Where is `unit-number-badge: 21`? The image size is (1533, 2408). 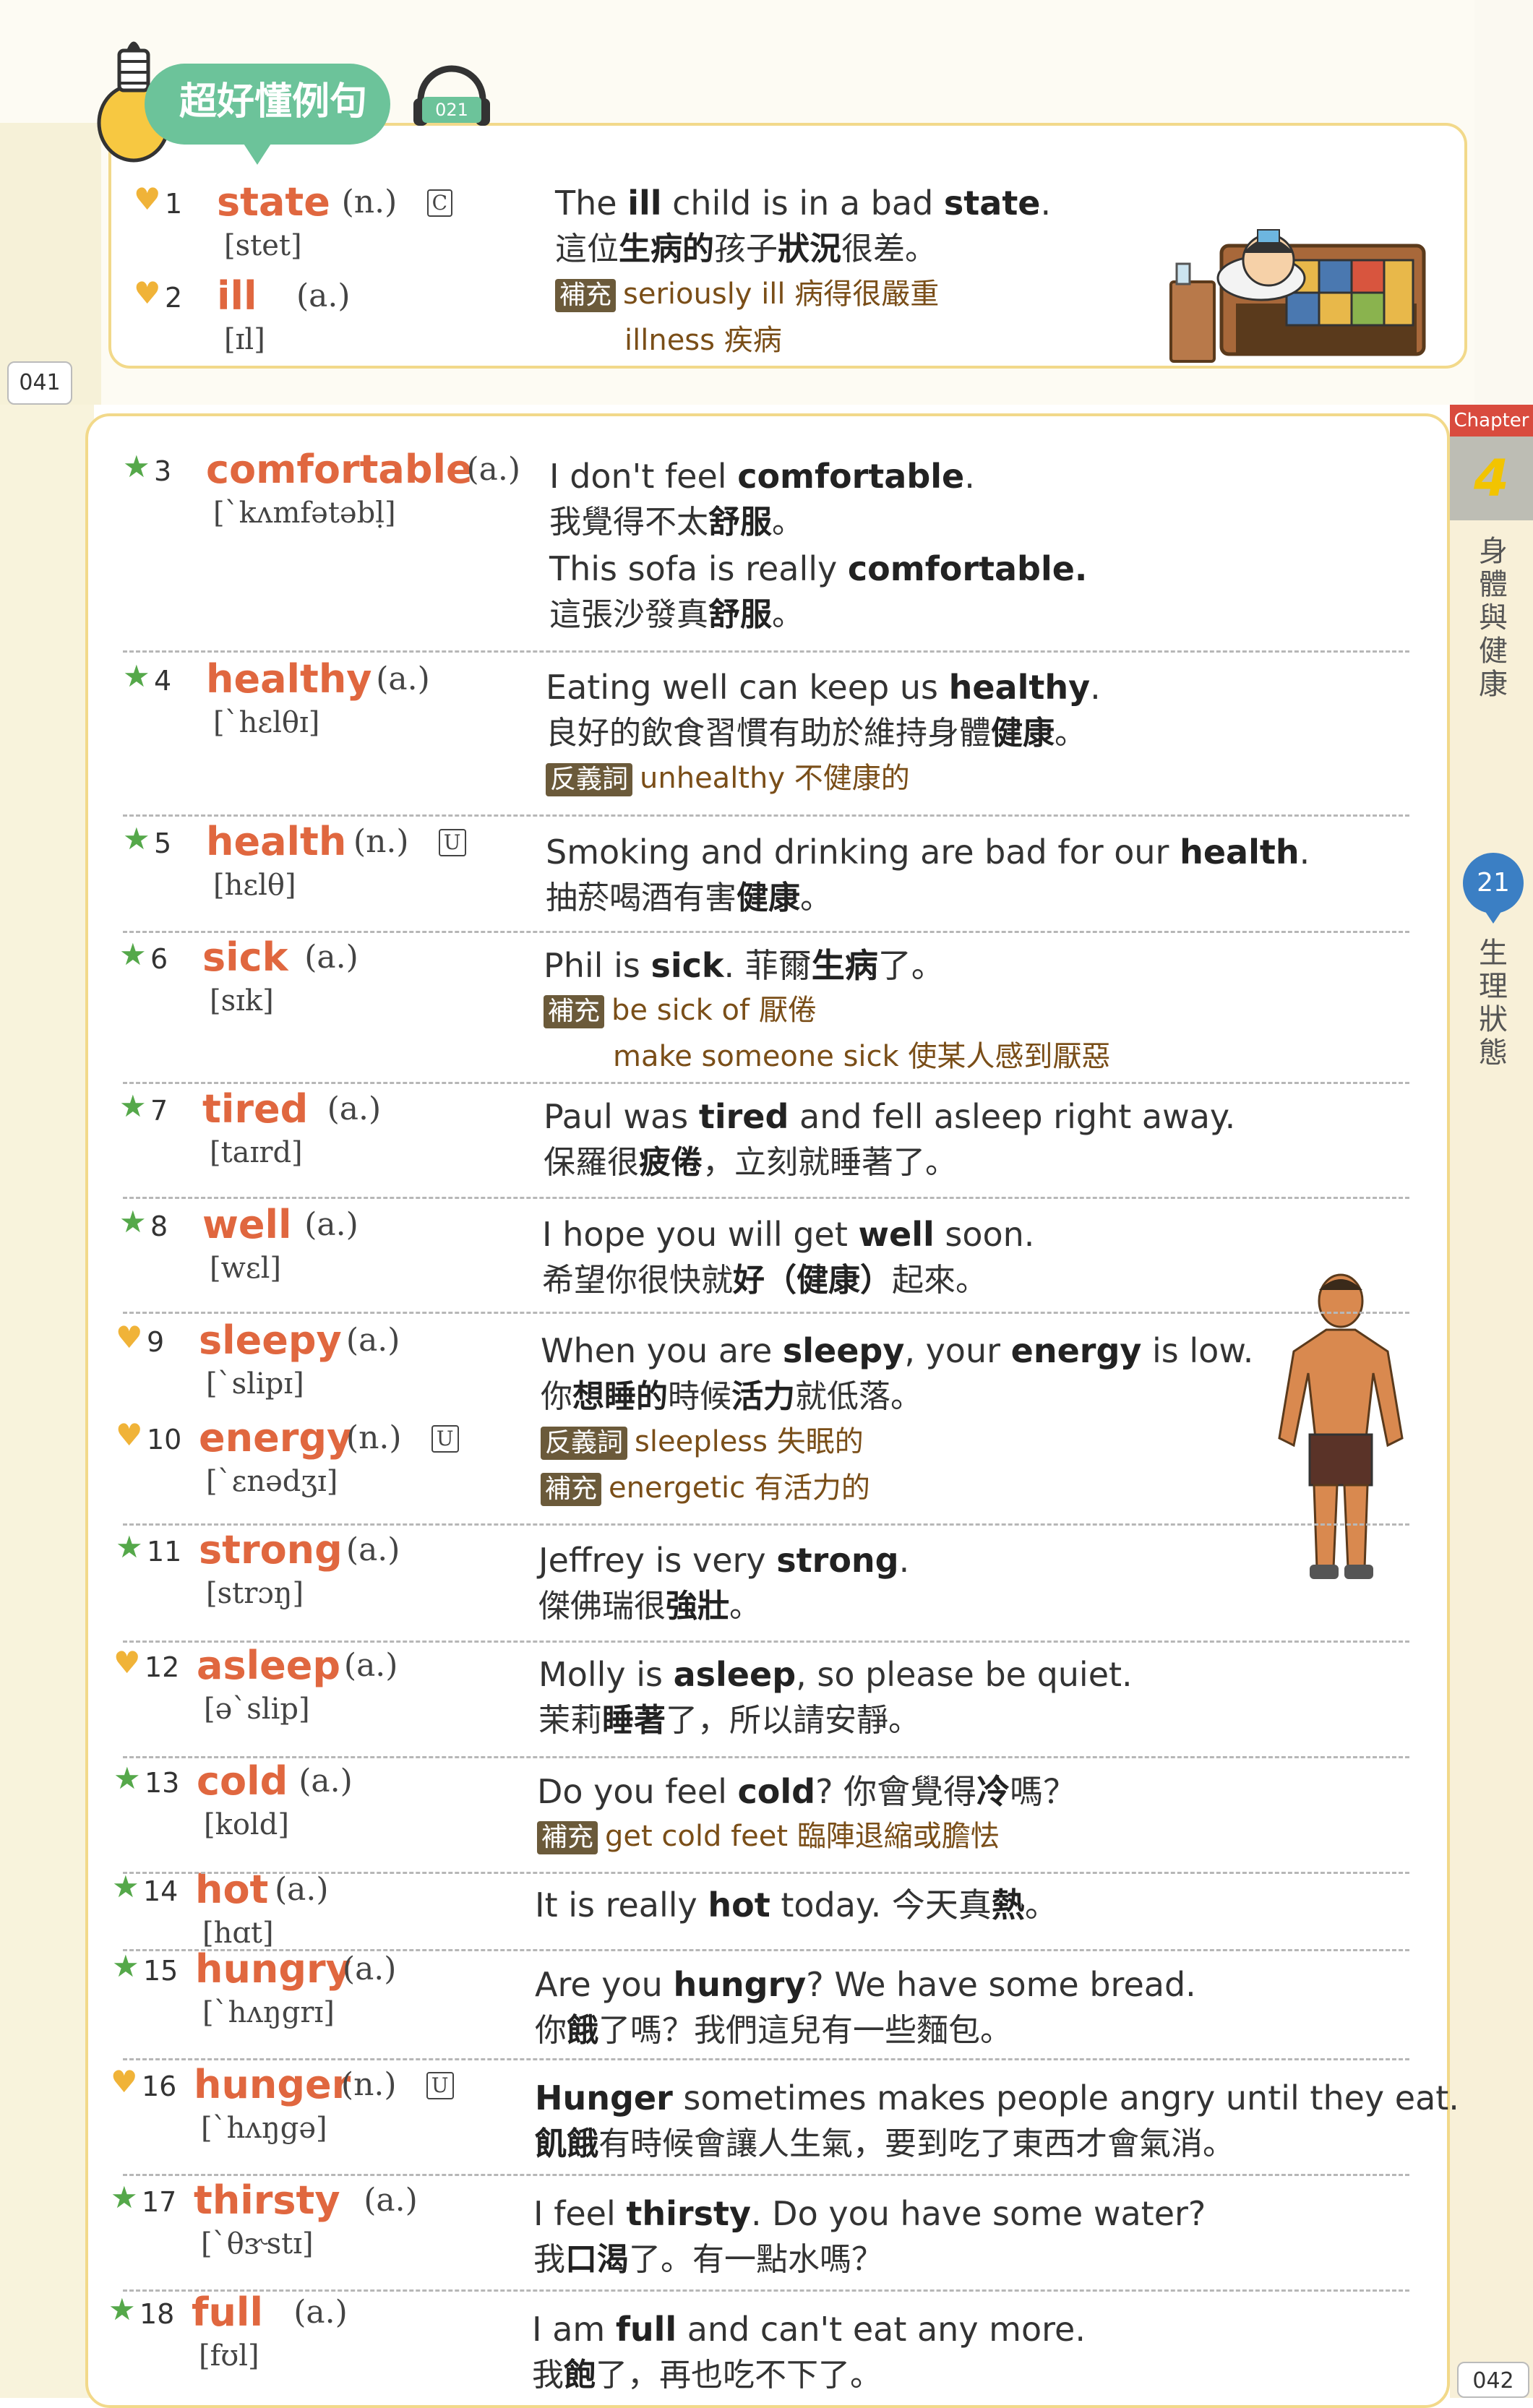 unit-number-badge: 21 is located at coordinates (1493, 883).